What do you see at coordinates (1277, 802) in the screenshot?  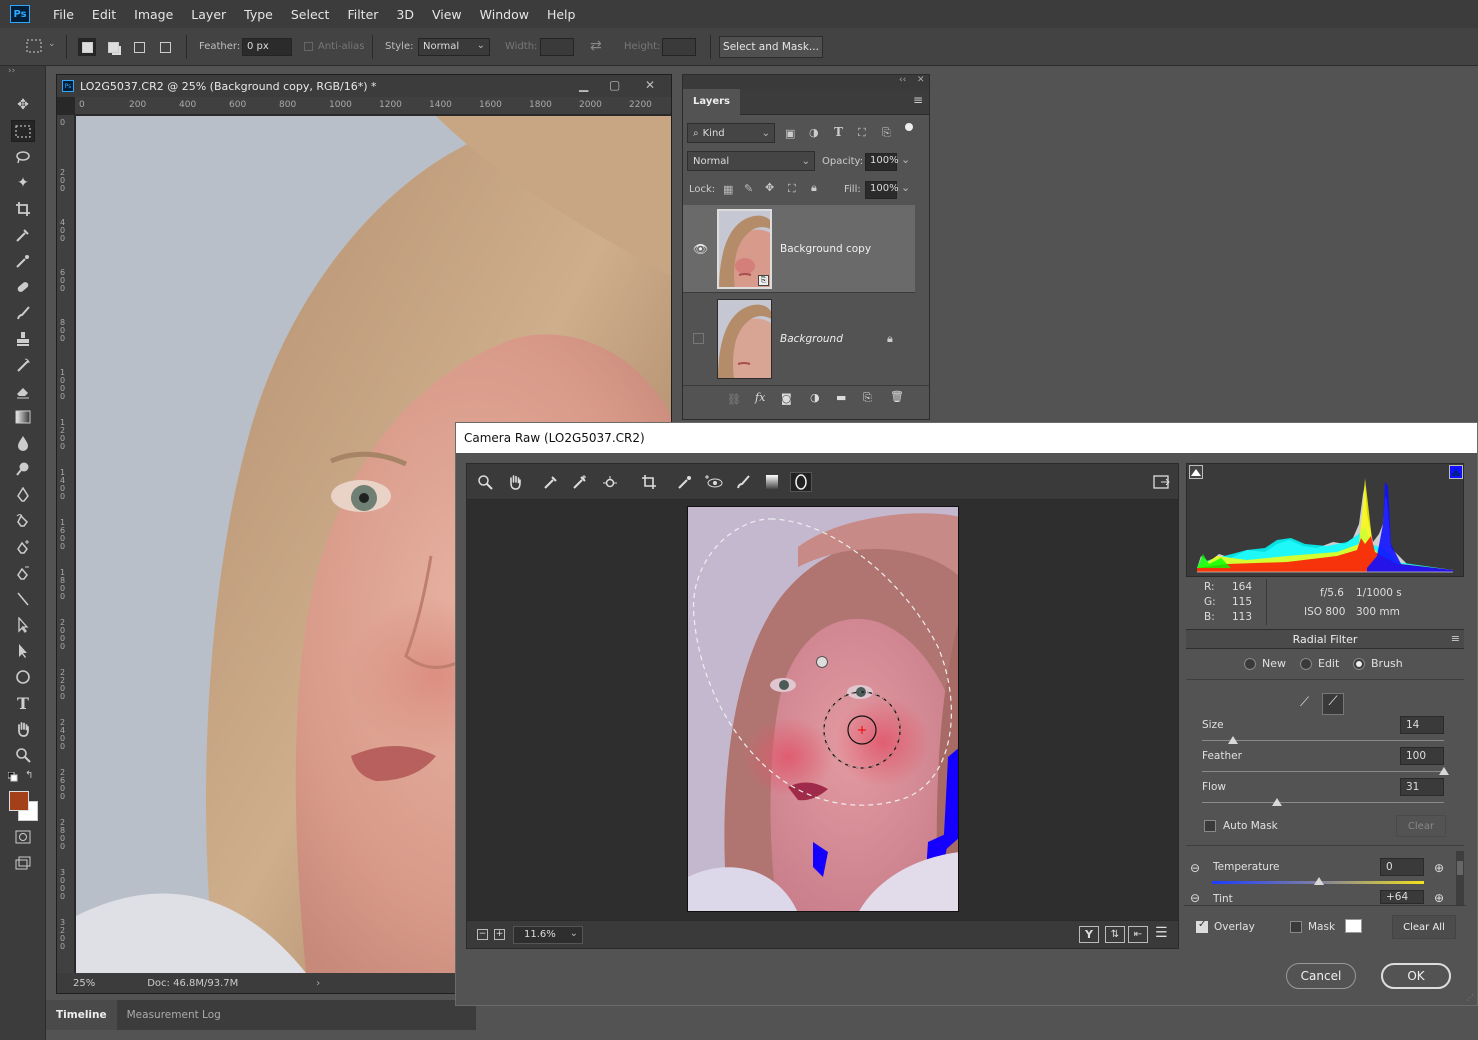 I see `flow-slider-knob` at bounding box center [1277, 802].